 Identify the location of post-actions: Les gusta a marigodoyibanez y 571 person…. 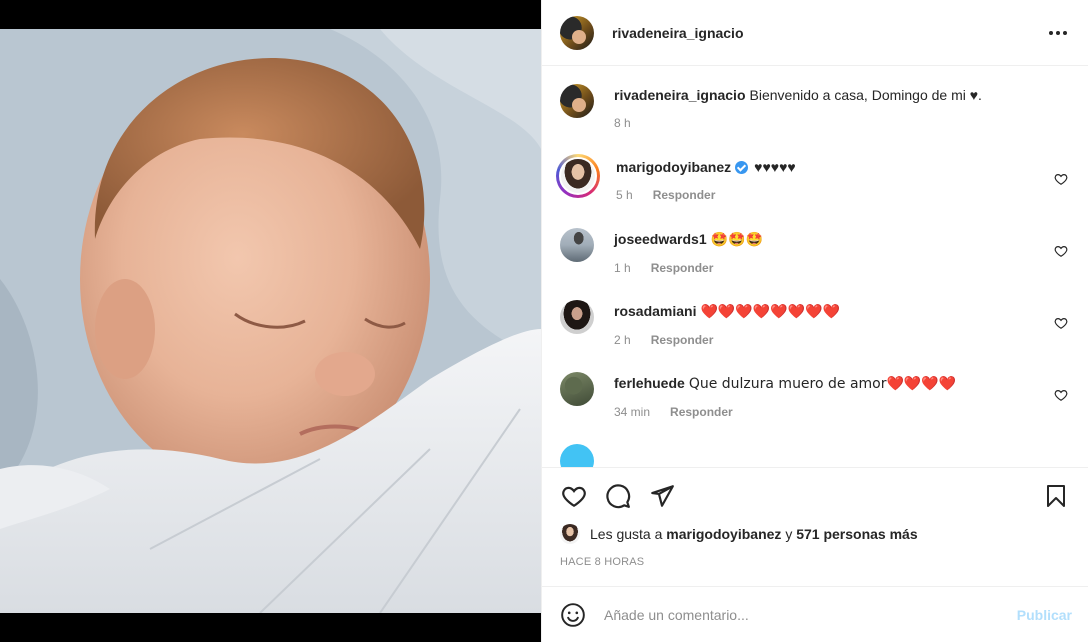
(815, 517).